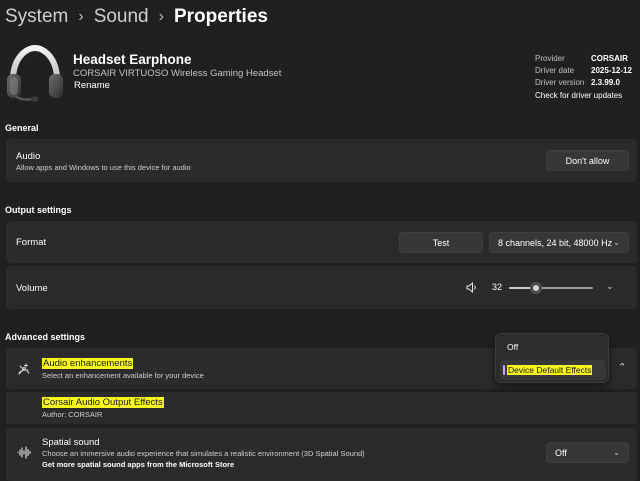  I want to click on spatial-sound-select: Off ⌄, so click(587, 452).